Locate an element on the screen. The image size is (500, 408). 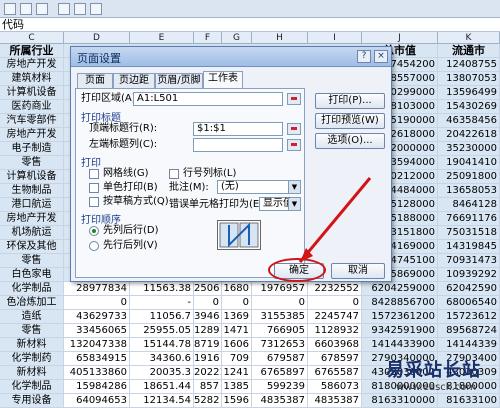
watermark: 易采站长站 www.easck.com is located at coordinates (439, 378).